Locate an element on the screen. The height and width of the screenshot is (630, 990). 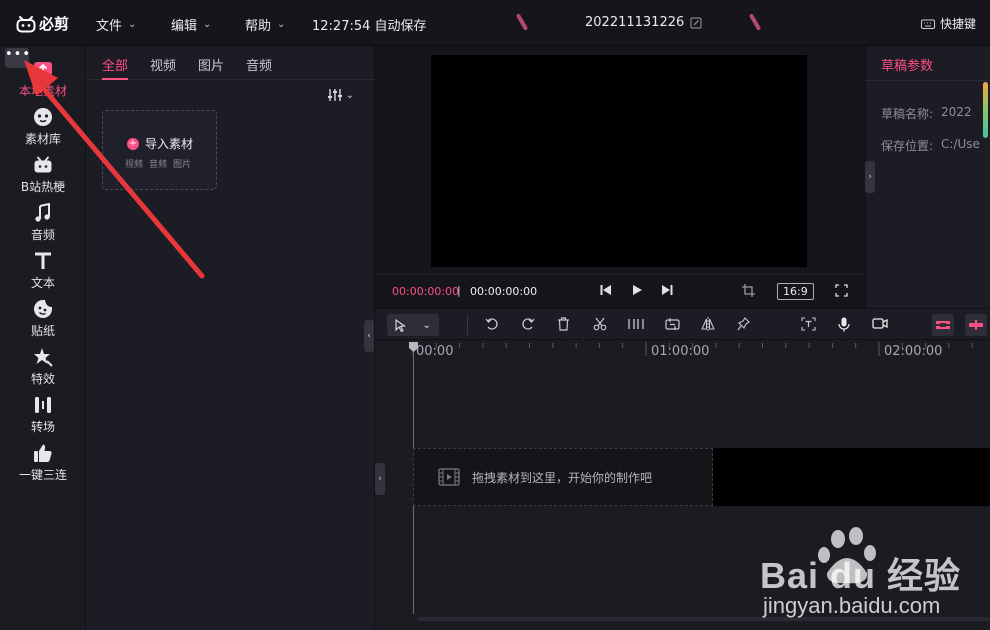
link-track-icon is located at coordinates (976, 325).